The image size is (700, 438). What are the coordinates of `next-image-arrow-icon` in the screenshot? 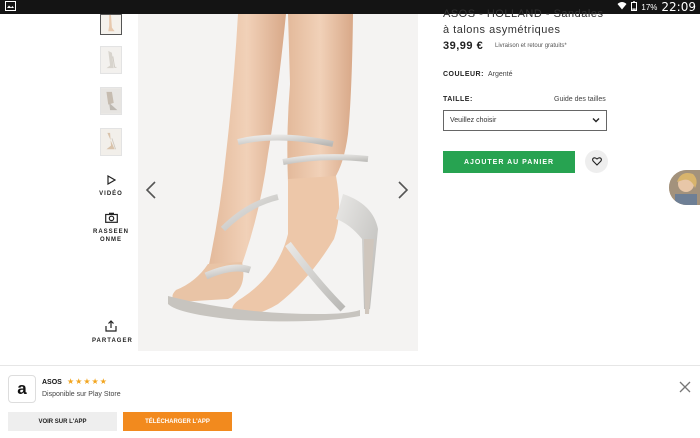 It's located at (403, 190).